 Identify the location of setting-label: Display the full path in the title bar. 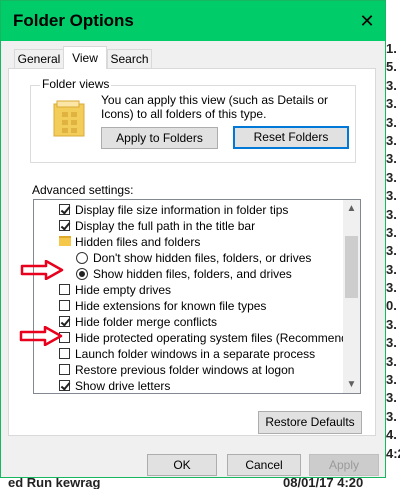
(165, 226).